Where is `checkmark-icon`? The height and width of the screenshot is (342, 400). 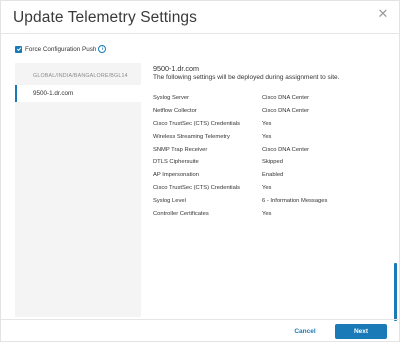 checkmark-icon is located at coordinates (18, 49).